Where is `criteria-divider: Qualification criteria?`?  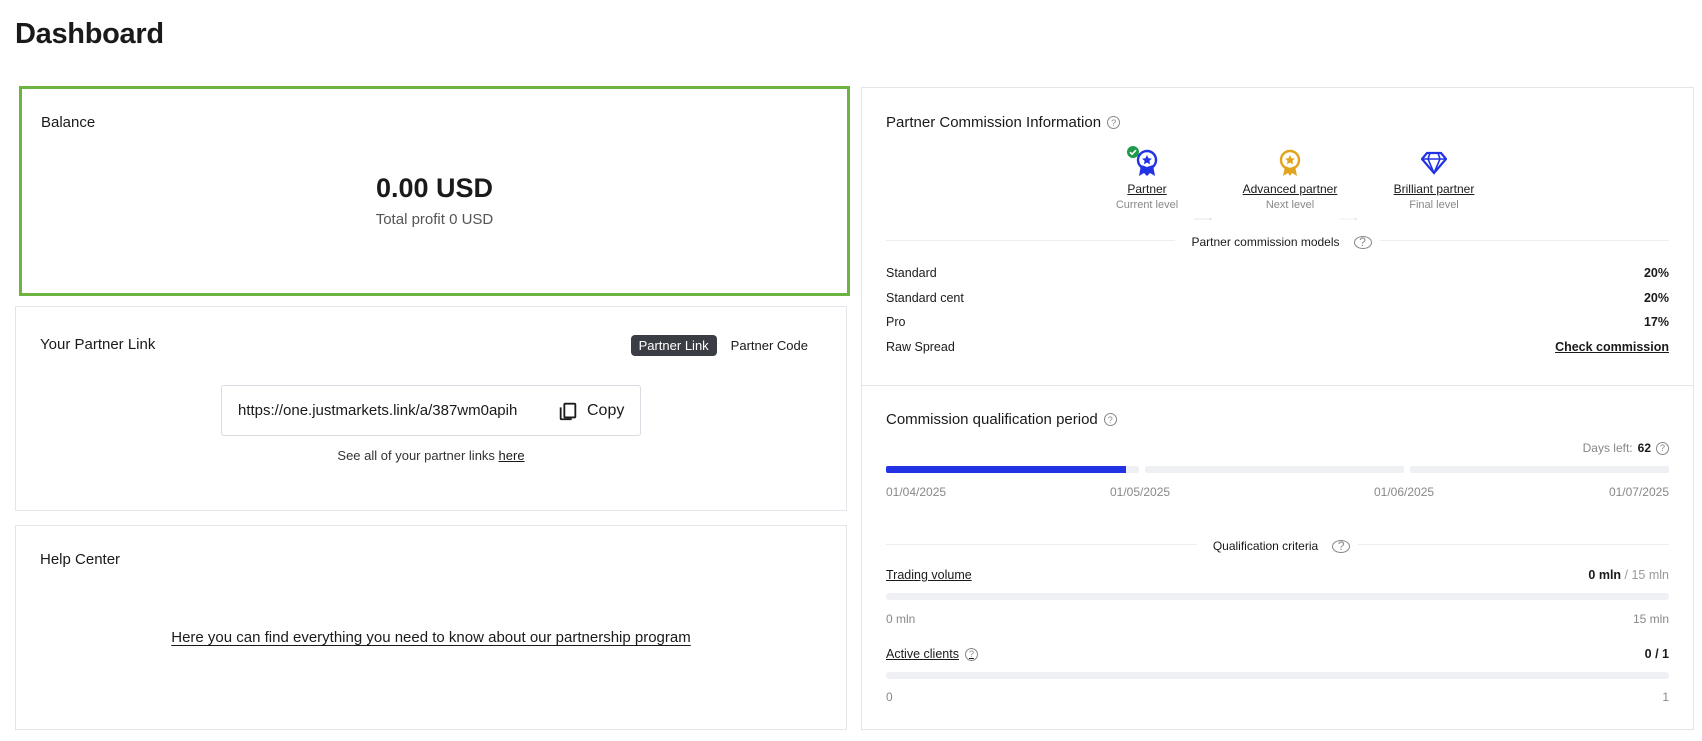 criteria-divider: Qualification criteria? is located at coordinates (1277, 546).